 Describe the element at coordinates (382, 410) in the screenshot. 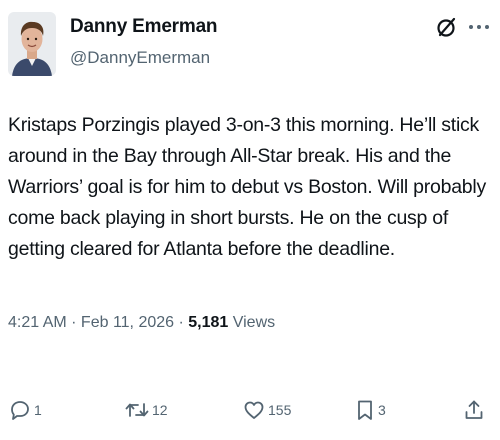

I see `bookmark-count: 3` at that location.